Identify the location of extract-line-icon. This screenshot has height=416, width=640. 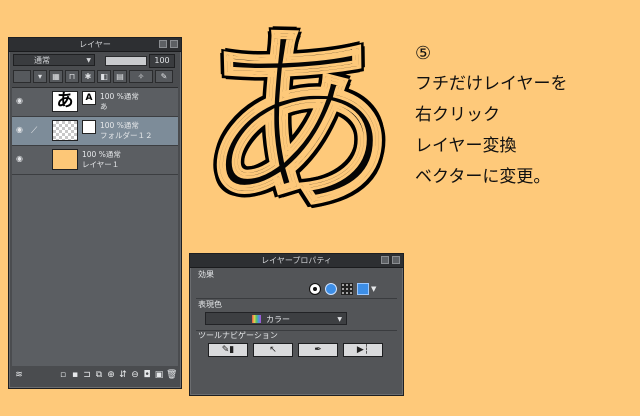
(331, 289).